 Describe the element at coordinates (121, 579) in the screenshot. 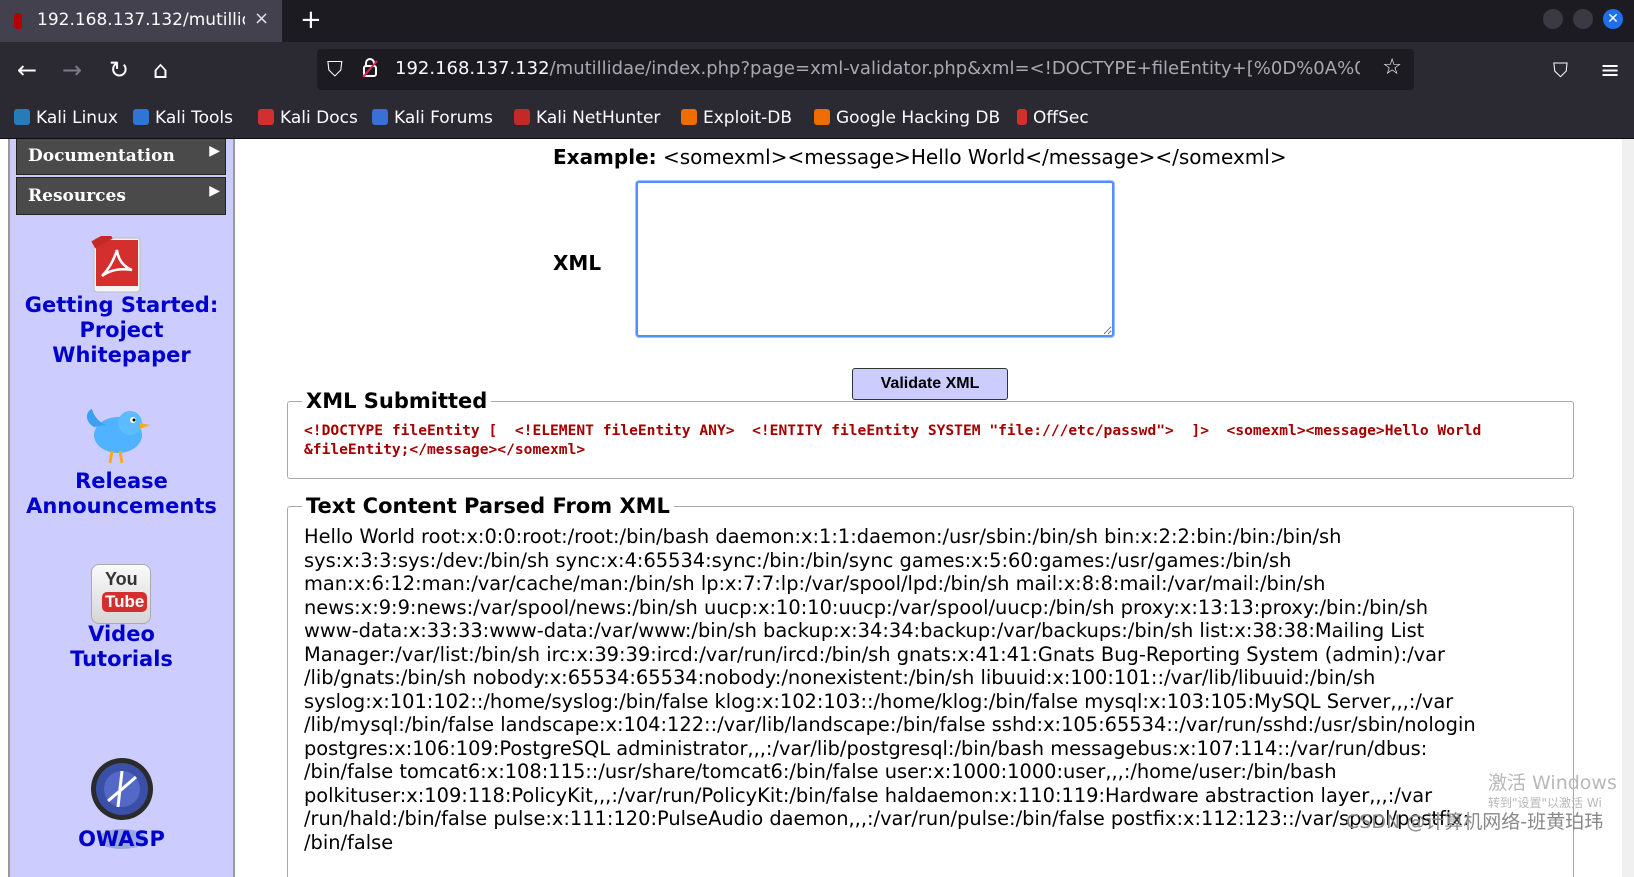

I see `youtube-you-text: You` at that location.